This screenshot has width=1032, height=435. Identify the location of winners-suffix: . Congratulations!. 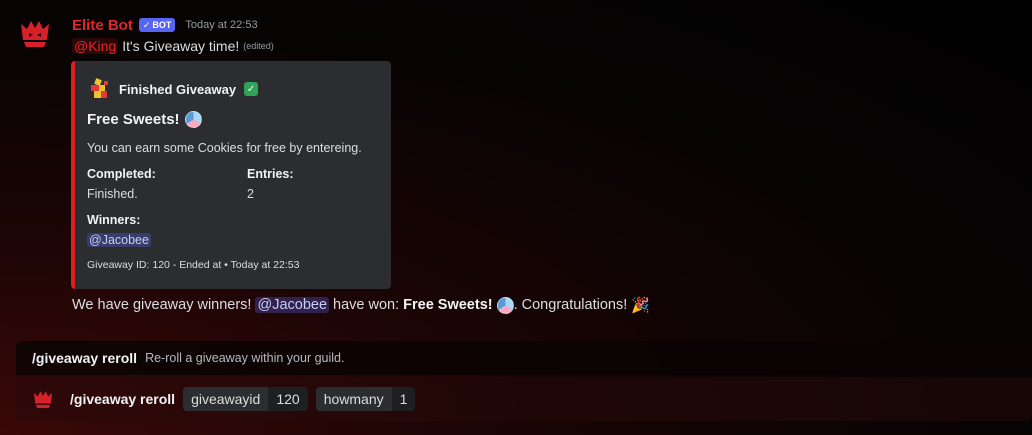
(570, 305).